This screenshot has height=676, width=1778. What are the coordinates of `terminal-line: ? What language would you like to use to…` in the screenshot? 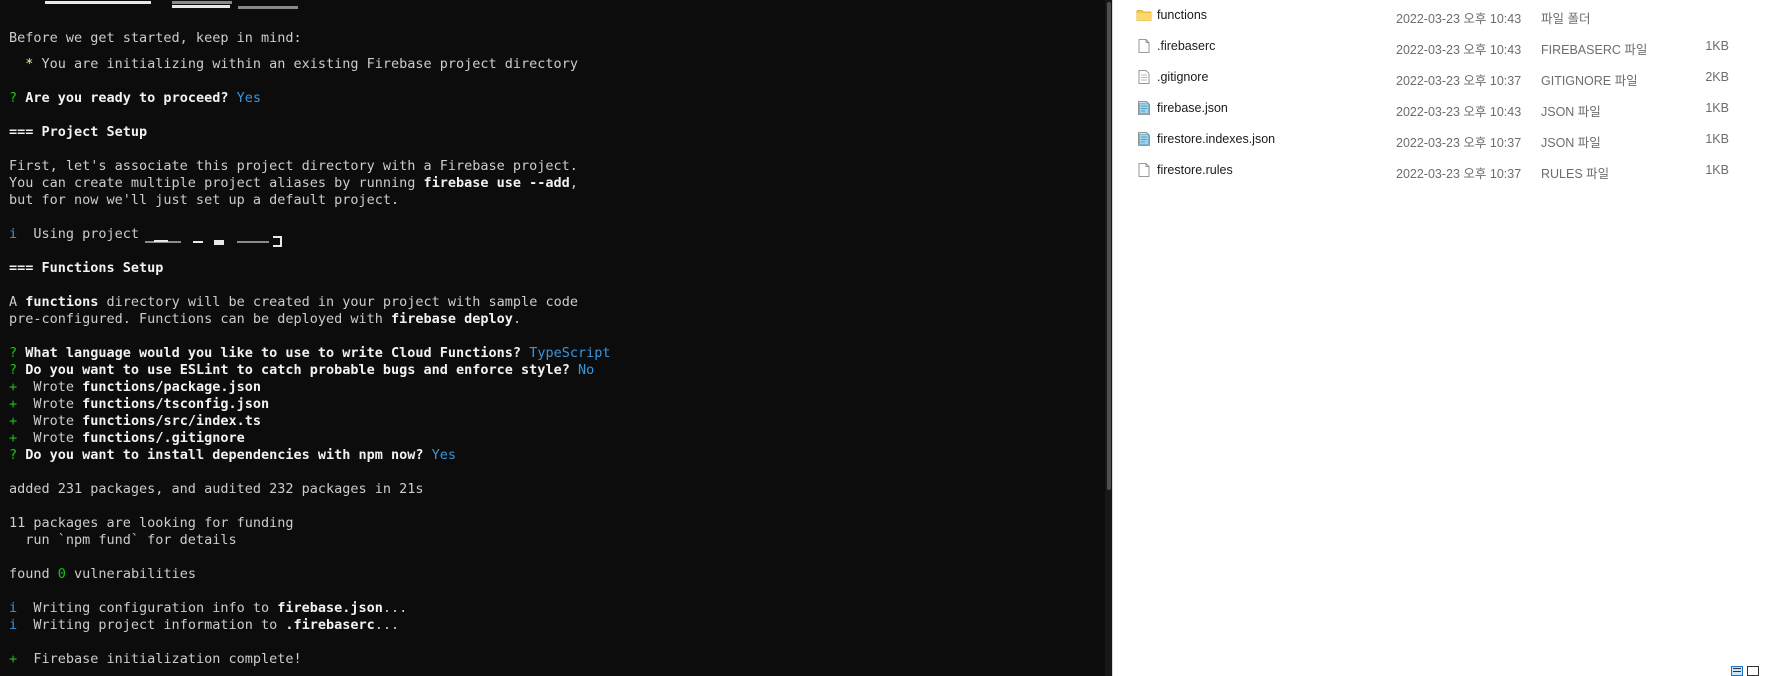 It's located at (309, 353).